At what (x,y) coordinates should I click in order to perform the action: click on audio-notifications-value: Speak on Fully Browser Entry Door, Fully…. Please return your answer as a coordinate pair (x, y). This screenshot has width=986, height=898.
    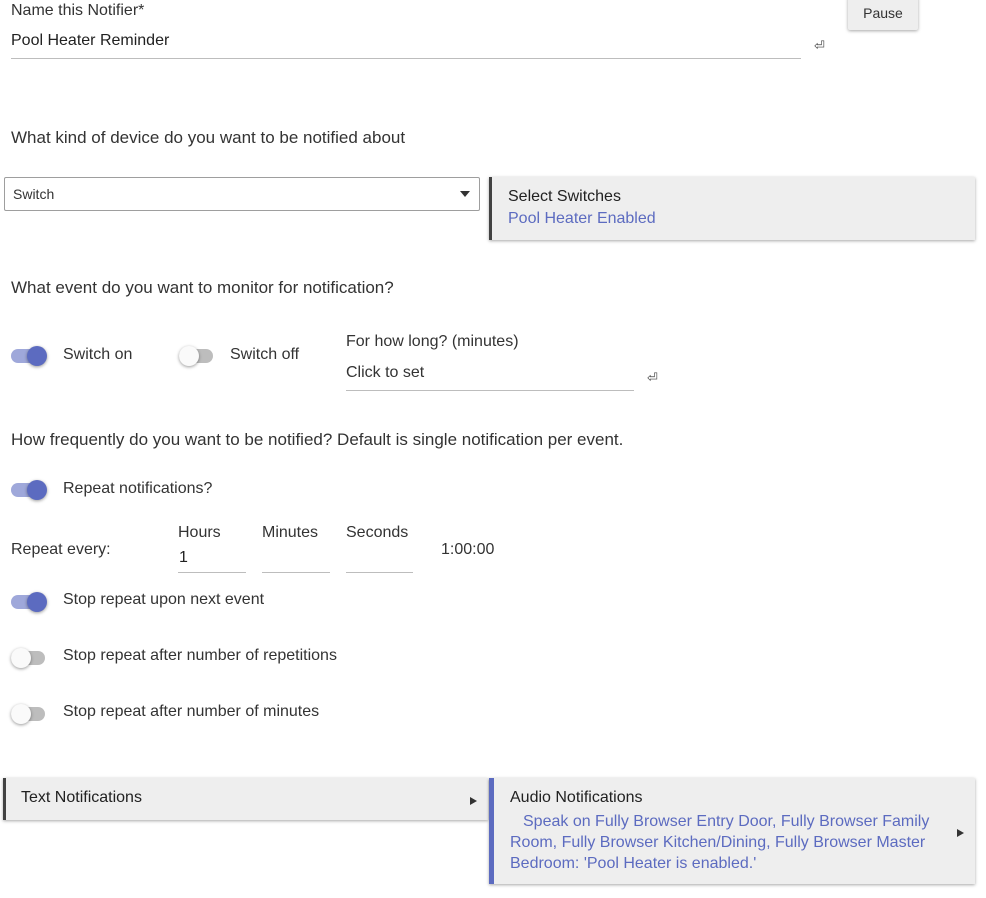
    Looking at the image, I should click on (720, 842).